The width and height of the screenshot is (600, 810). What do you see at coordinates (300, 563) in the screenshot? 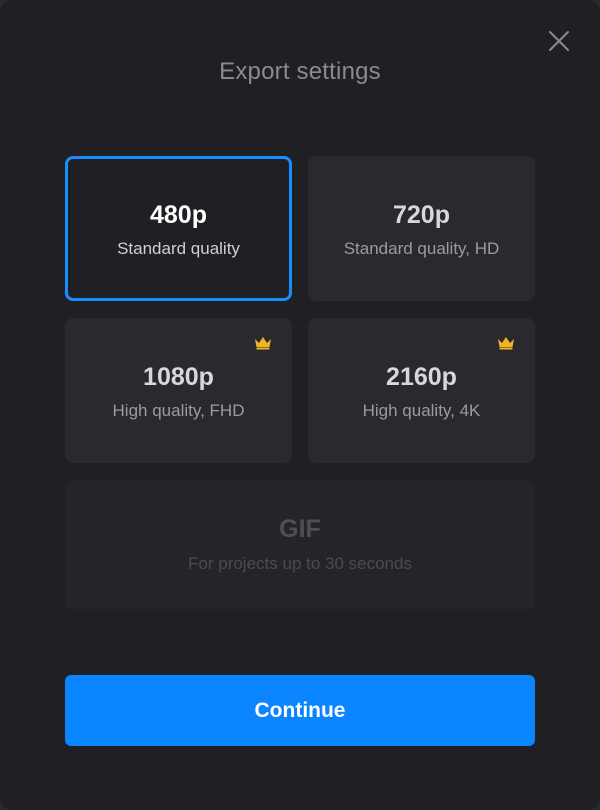
I see `option-description: For projects up to 30 seconds` at bounding box center [300, 563].